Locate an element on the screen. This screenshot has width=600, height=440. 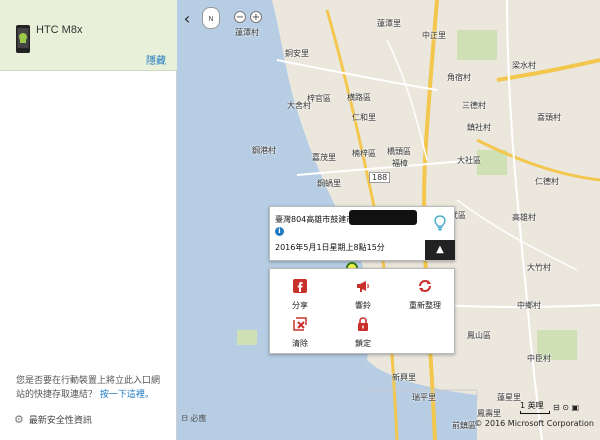
map-label: 中正里 is located at coordinates (434, 35).